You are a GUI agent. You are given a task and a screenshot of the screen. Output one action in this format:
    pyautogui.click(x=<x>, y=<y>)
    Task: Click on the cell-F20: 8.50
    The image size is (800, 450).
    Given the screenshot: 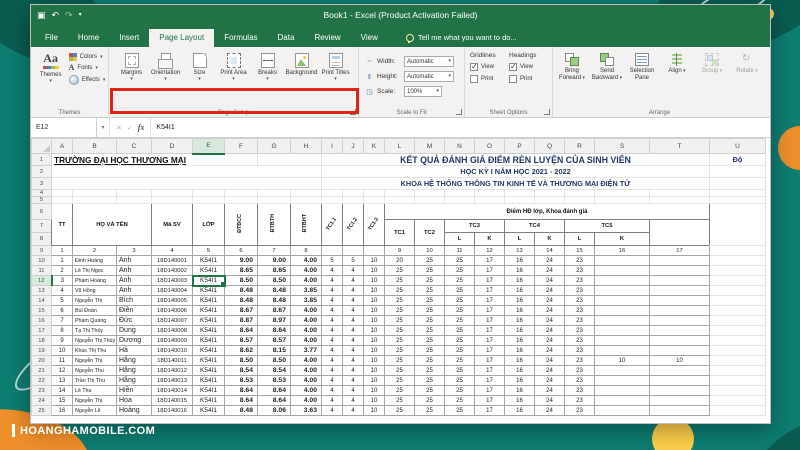 What is the action you would take?
    pyautogui.click(x=241, y=360)
    